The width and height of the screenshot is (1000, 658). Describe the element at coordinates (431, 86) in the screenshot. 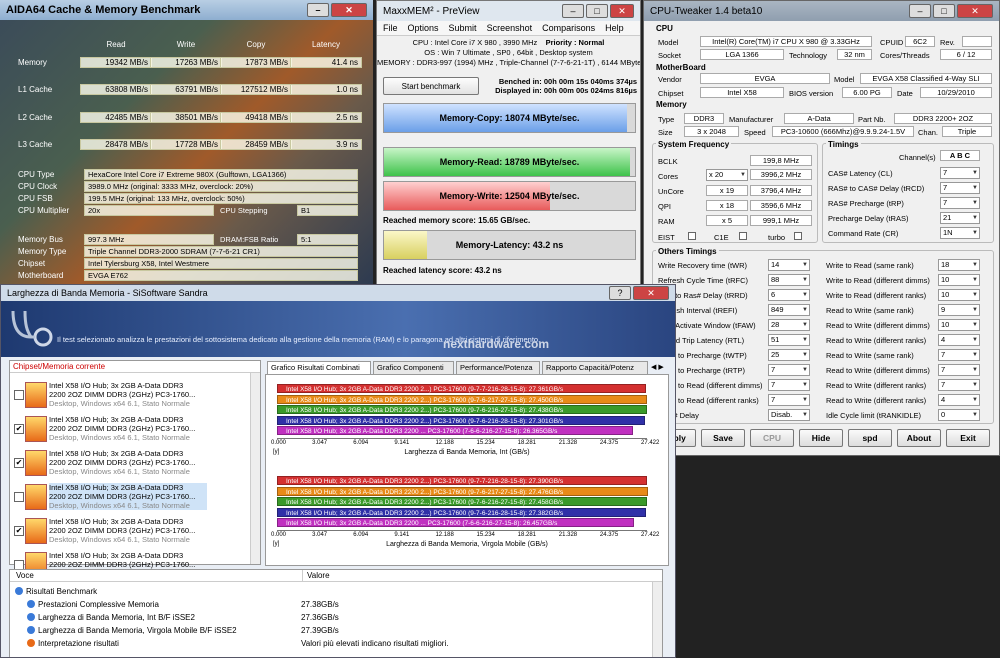

I see `start-benchmark-button: Start benchmark` at that location.